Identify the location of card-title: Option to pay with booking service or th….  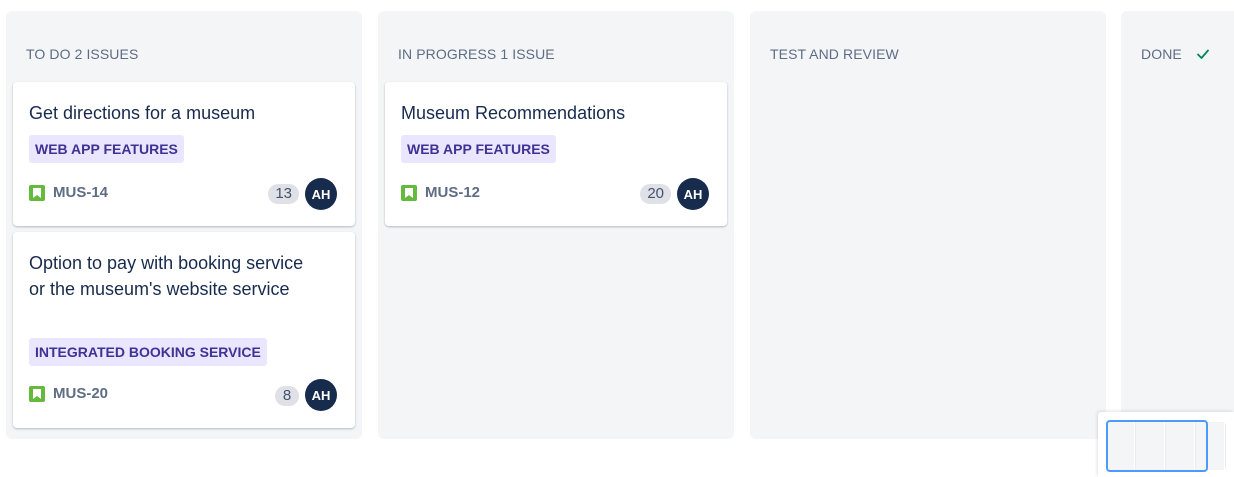
(166, 276).